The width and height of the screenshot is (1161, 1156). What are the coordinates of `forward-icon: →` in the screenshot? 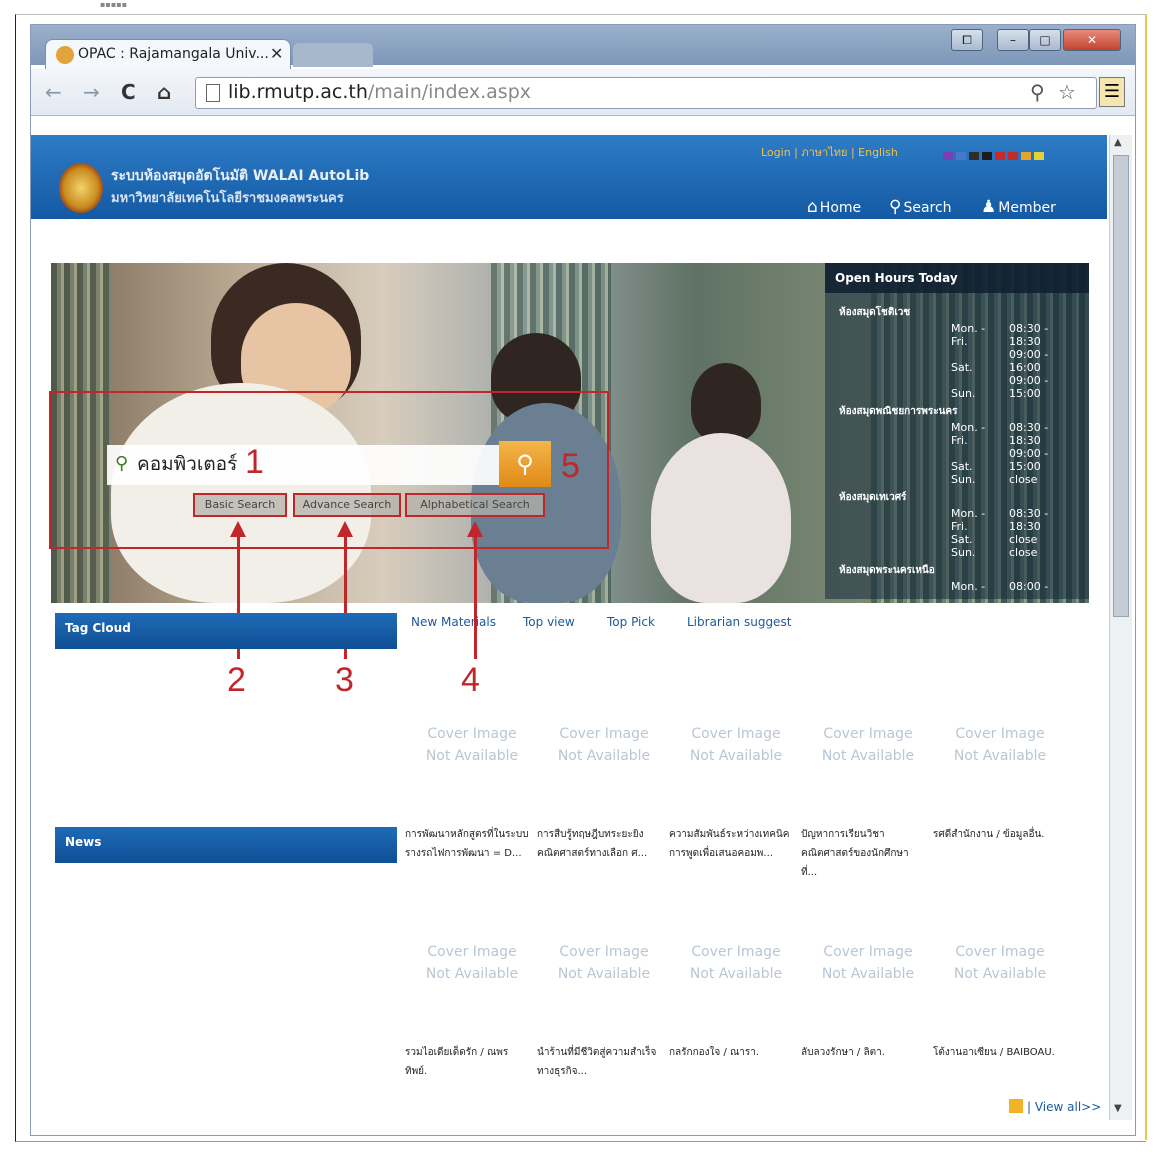 It's located at (91, 92).